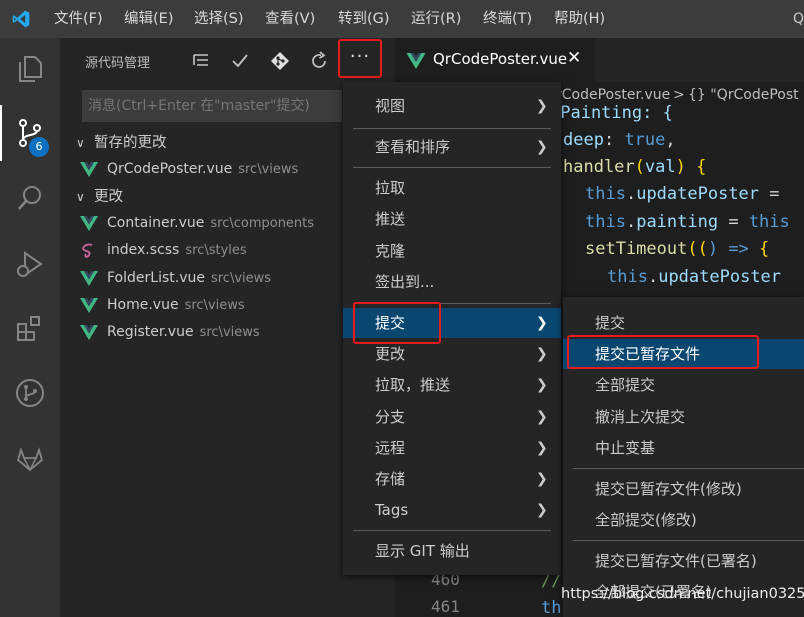 This screenshot has width=804, height=617. Describe the element at coordinates (452, 147) in the screenshot. I see `menu-item-view-sort: 查看和排序 ❯` at that location.